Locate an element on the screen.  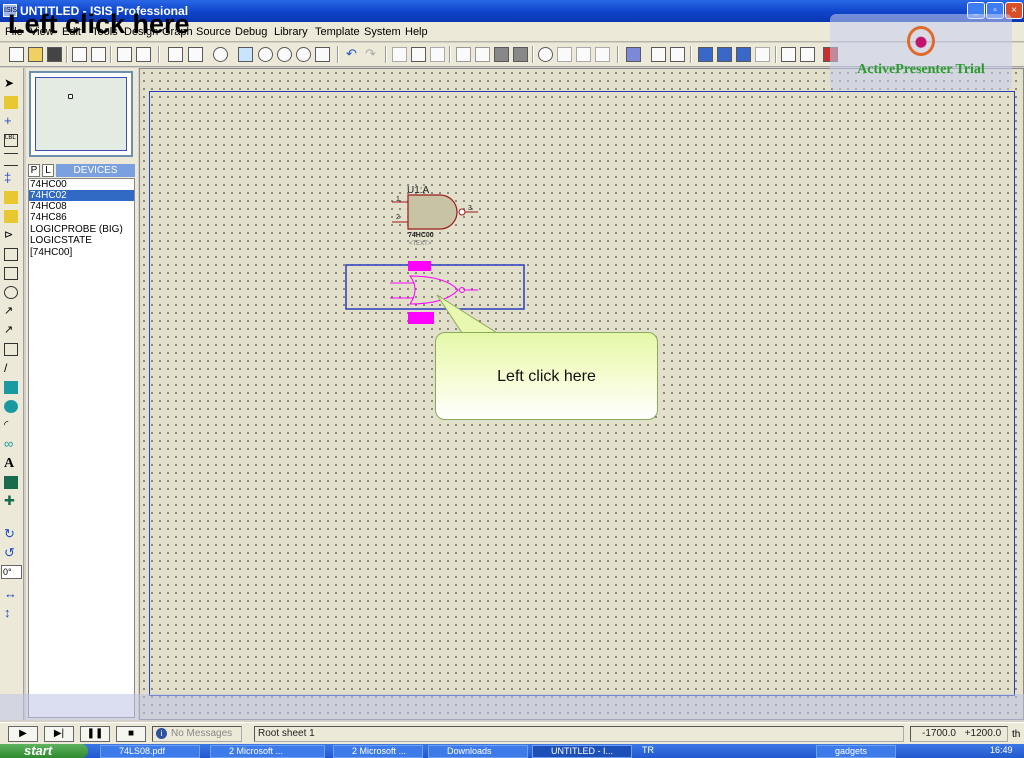
paste-icon is located at coordinates (437, 54).